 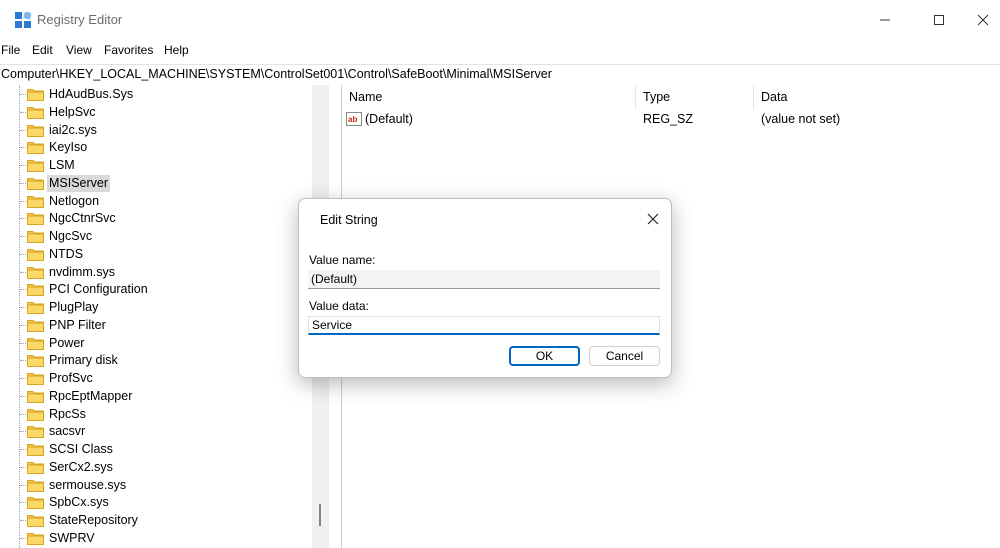 What do you see at coordinates (71, 236) in the screenshot?
I see `tree-item-label: NgcSvc` at bounding box center [71, 236].